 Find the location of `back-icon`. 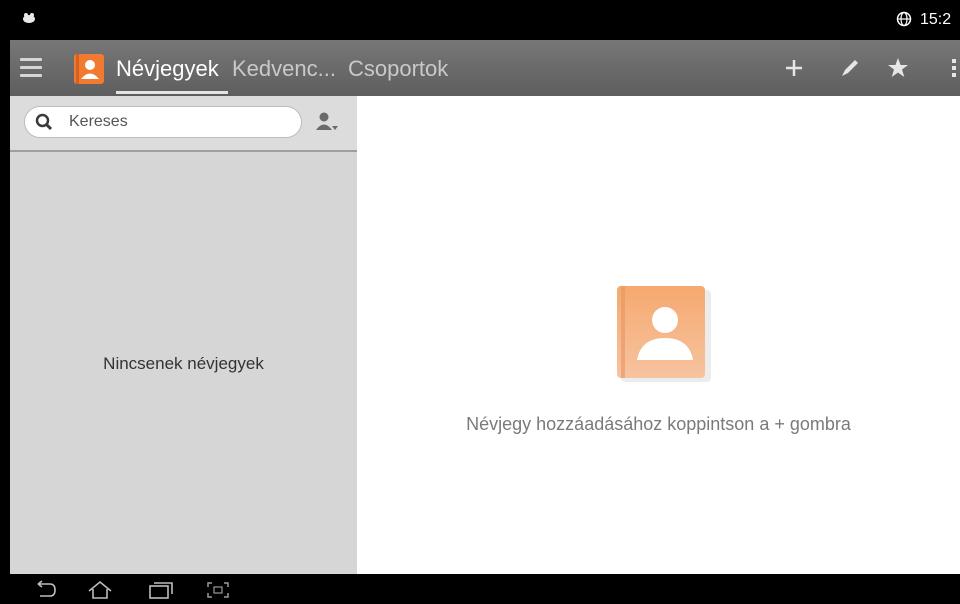

back-icon is located at coordinates (46, 590).